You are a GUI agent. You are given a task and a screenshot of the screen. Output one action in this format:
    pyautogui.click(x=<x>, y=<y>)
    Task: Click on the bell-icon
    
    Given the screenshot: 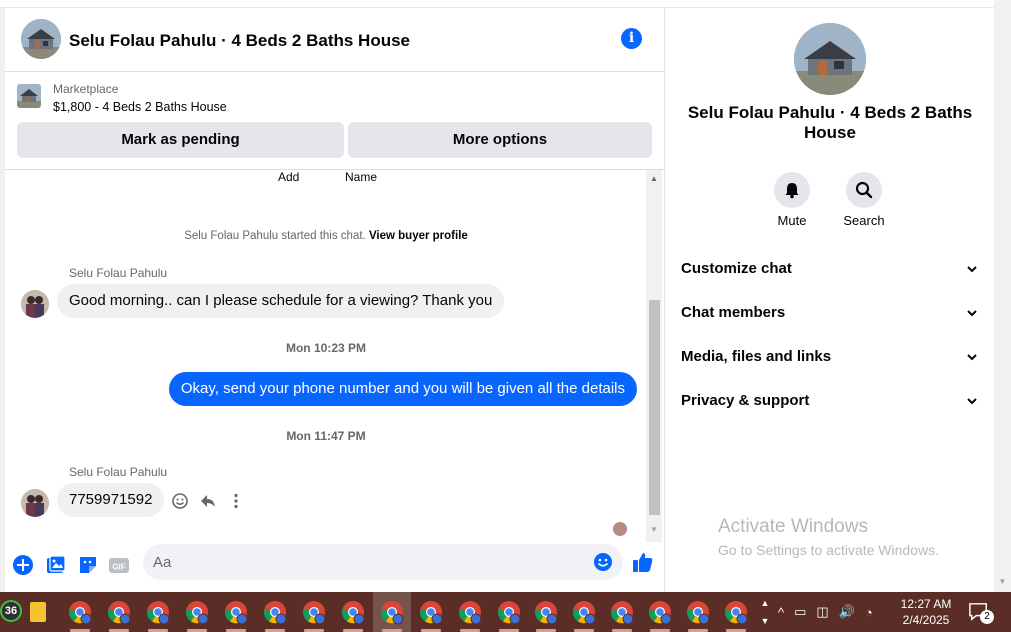 What is the action you would take?
    pyautogui.click(x=792, y=191)
    